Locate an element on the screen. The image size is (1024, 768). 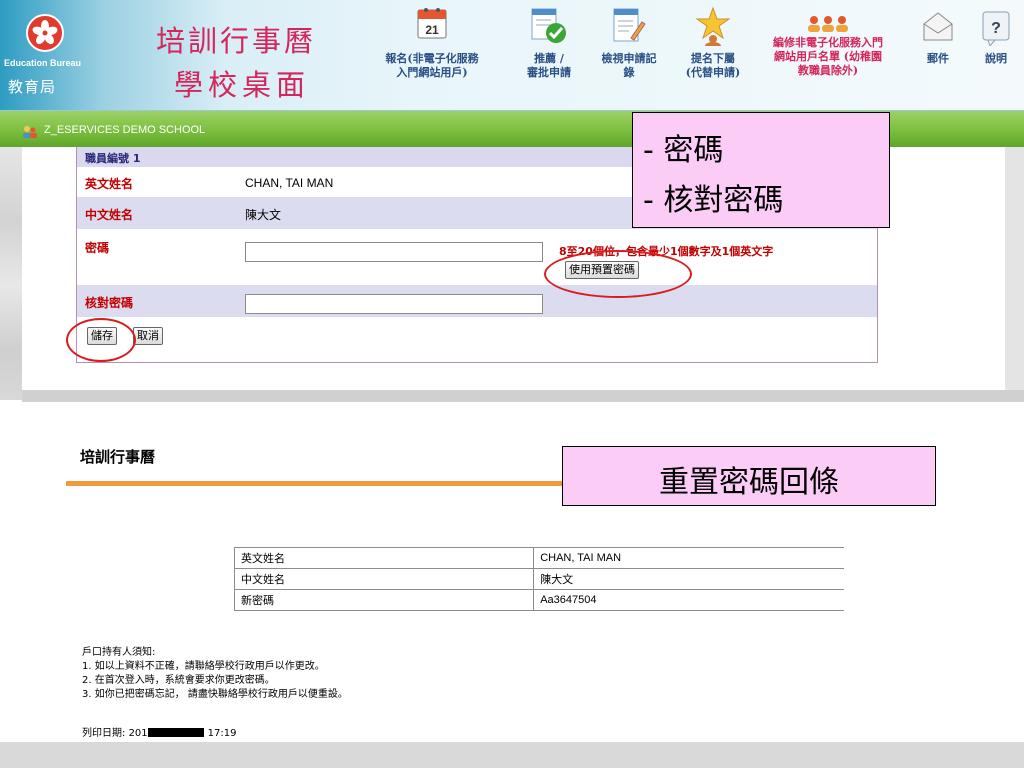
note-item: 2. 在首次登入時，系統會要求你更改密碼。 is located at coordinates (178, 680).